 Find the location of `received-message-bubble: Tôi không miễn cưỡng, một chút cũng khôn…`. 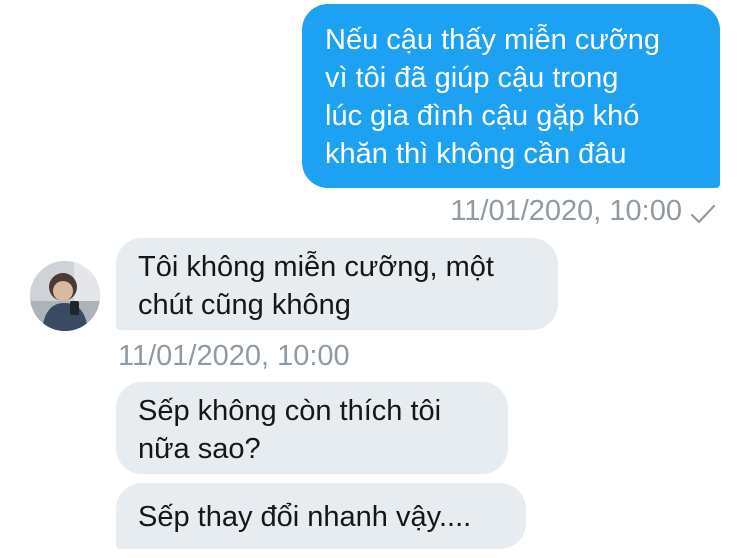

received-message-bubble: Tôi không miễn cưỡng, một chút cũng khôn… is located at coordinates (337, 284).